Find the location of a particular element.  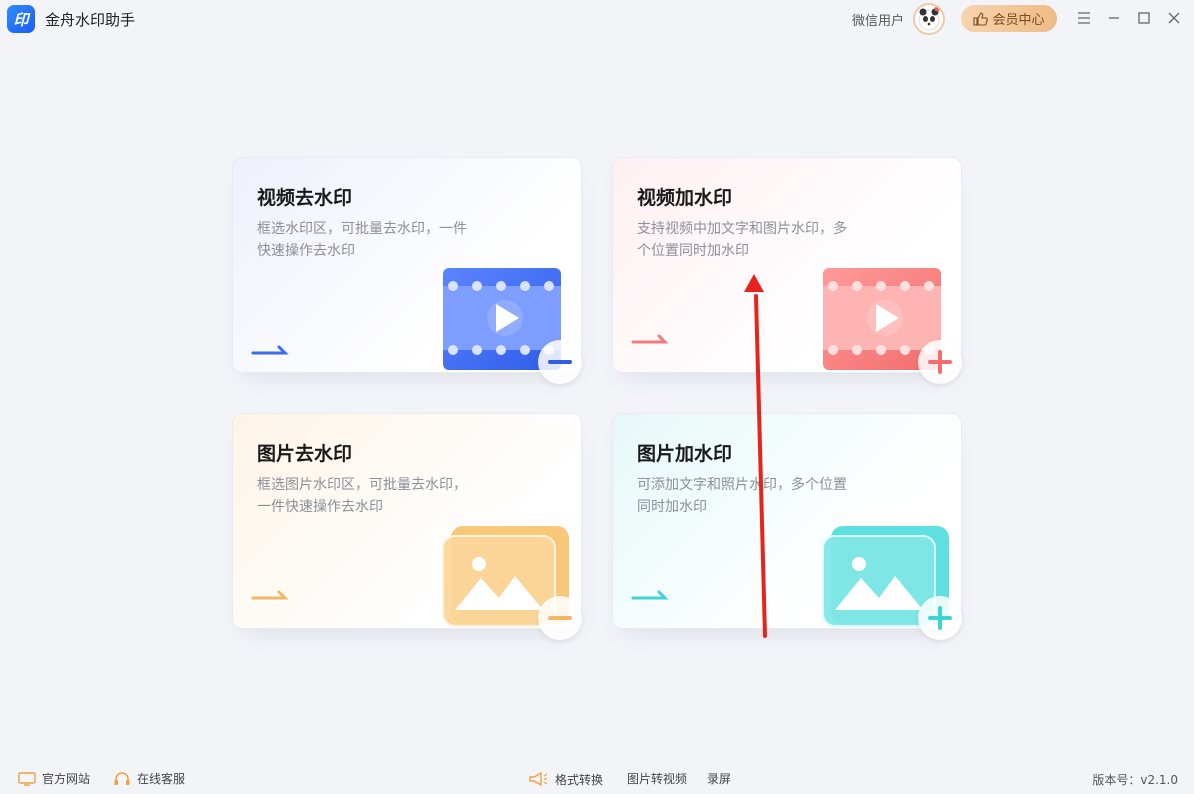

card-description: 支持视频中加文字和图片水印，多个位置同时加水印 is located at coordinates (742, 240).